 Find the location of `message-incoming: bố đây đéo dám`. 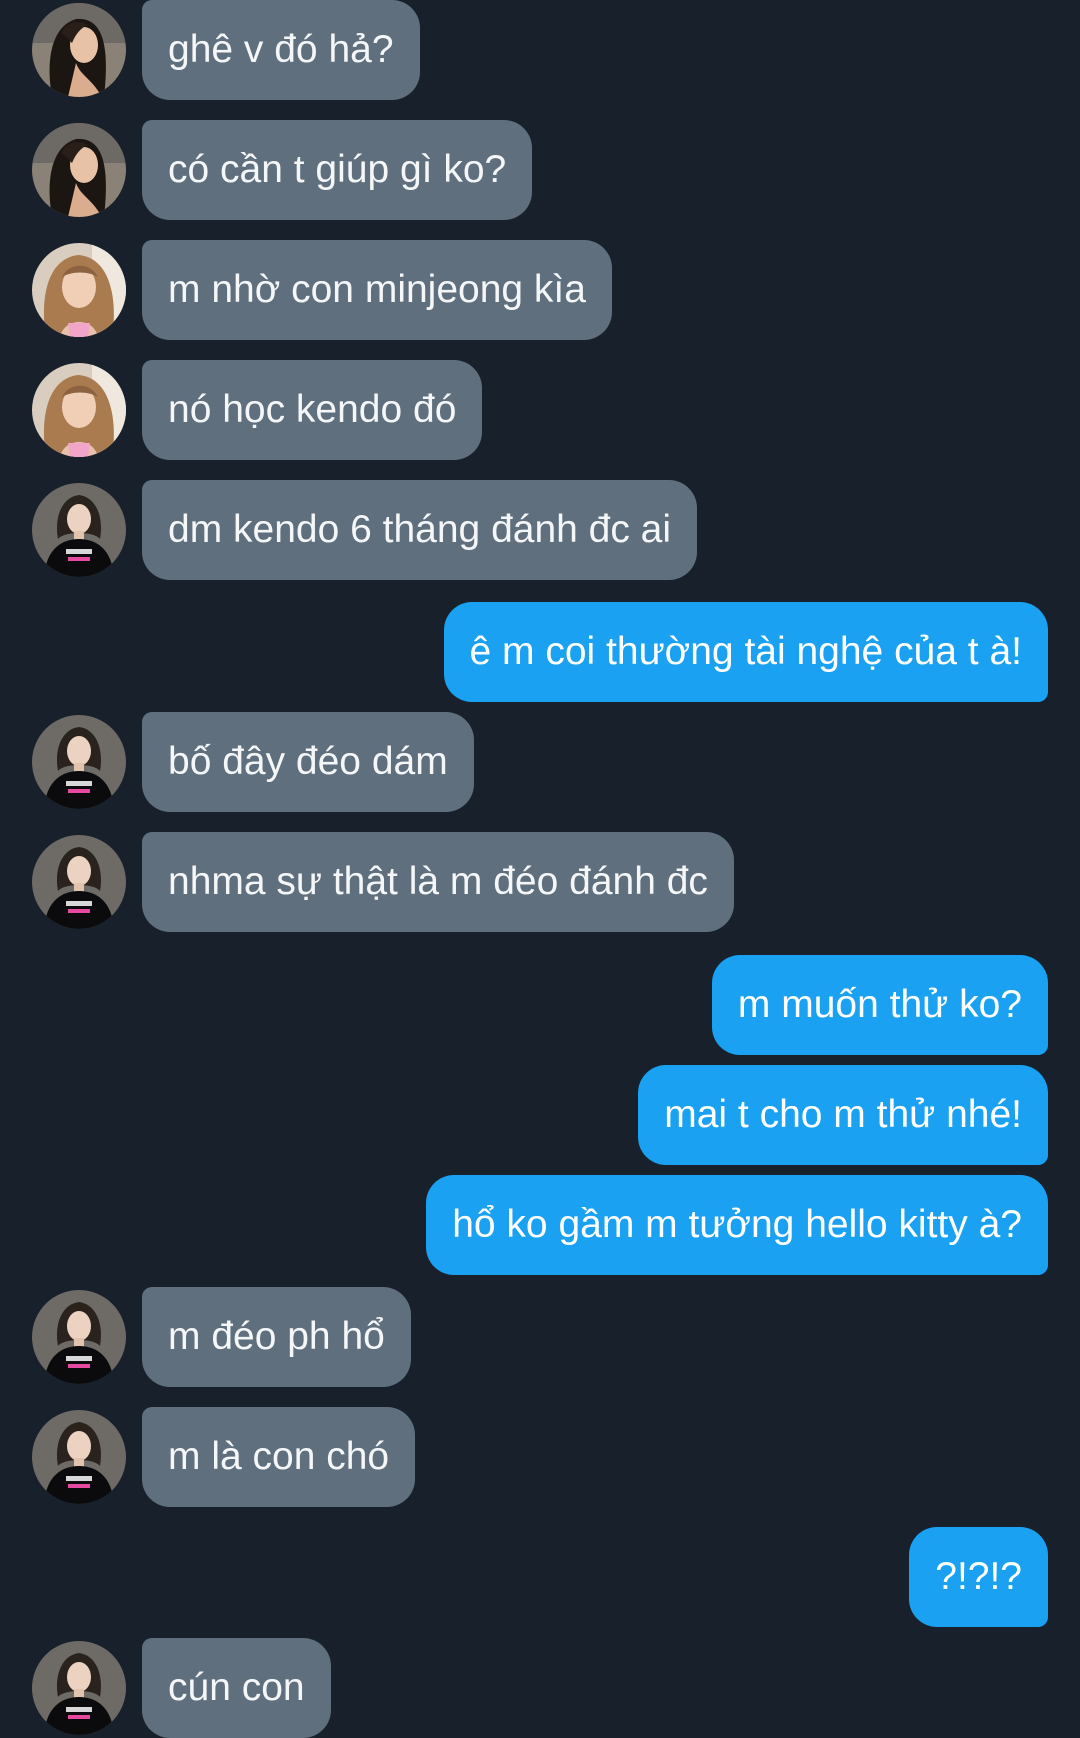

message-incoming: bố đây đéo dám is located at coordinates (540, 762).